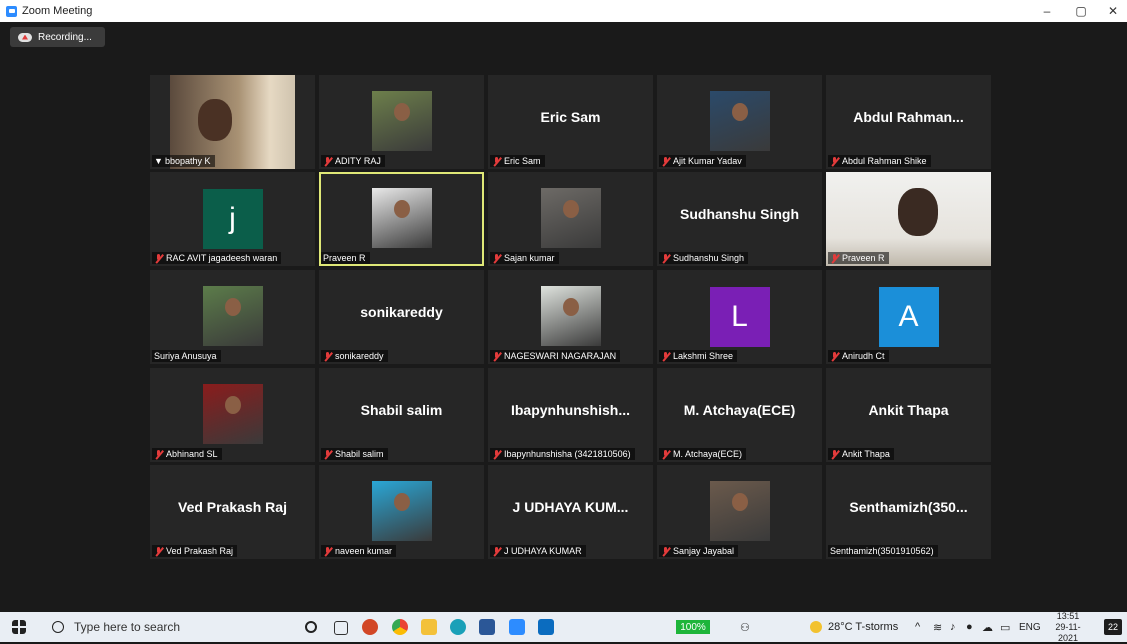  I want to click on participant-name-label: Abhinand SL, so click(187, 454).